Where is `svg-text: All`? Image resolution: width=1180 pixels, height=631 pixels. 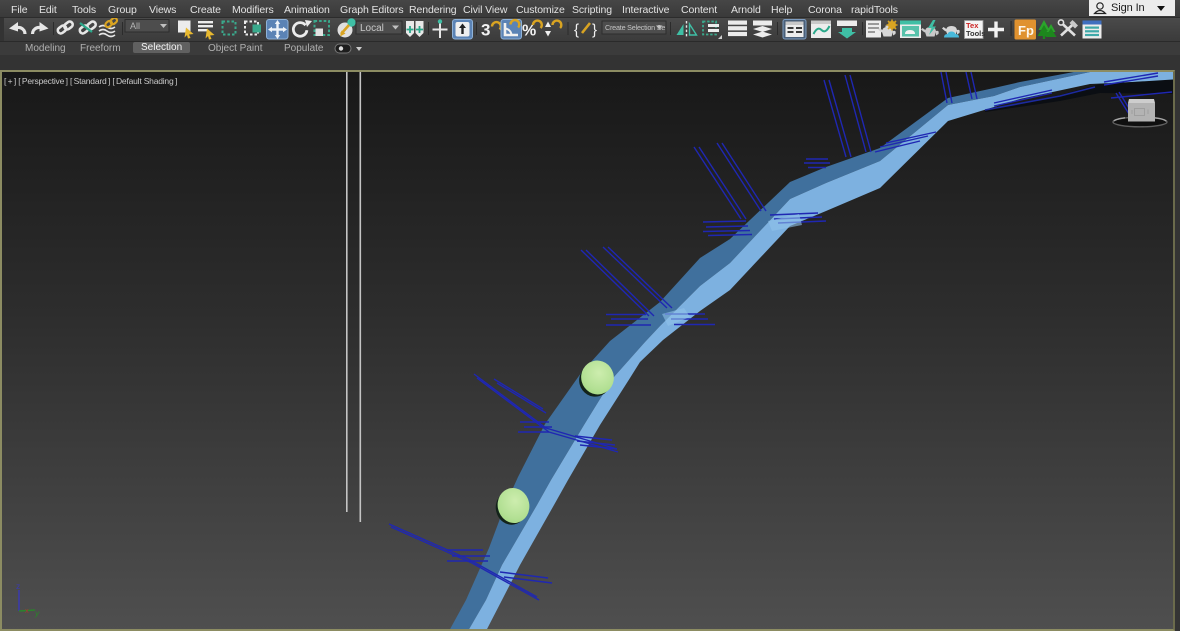
svg-text: All is located at coordinates (135, 26).